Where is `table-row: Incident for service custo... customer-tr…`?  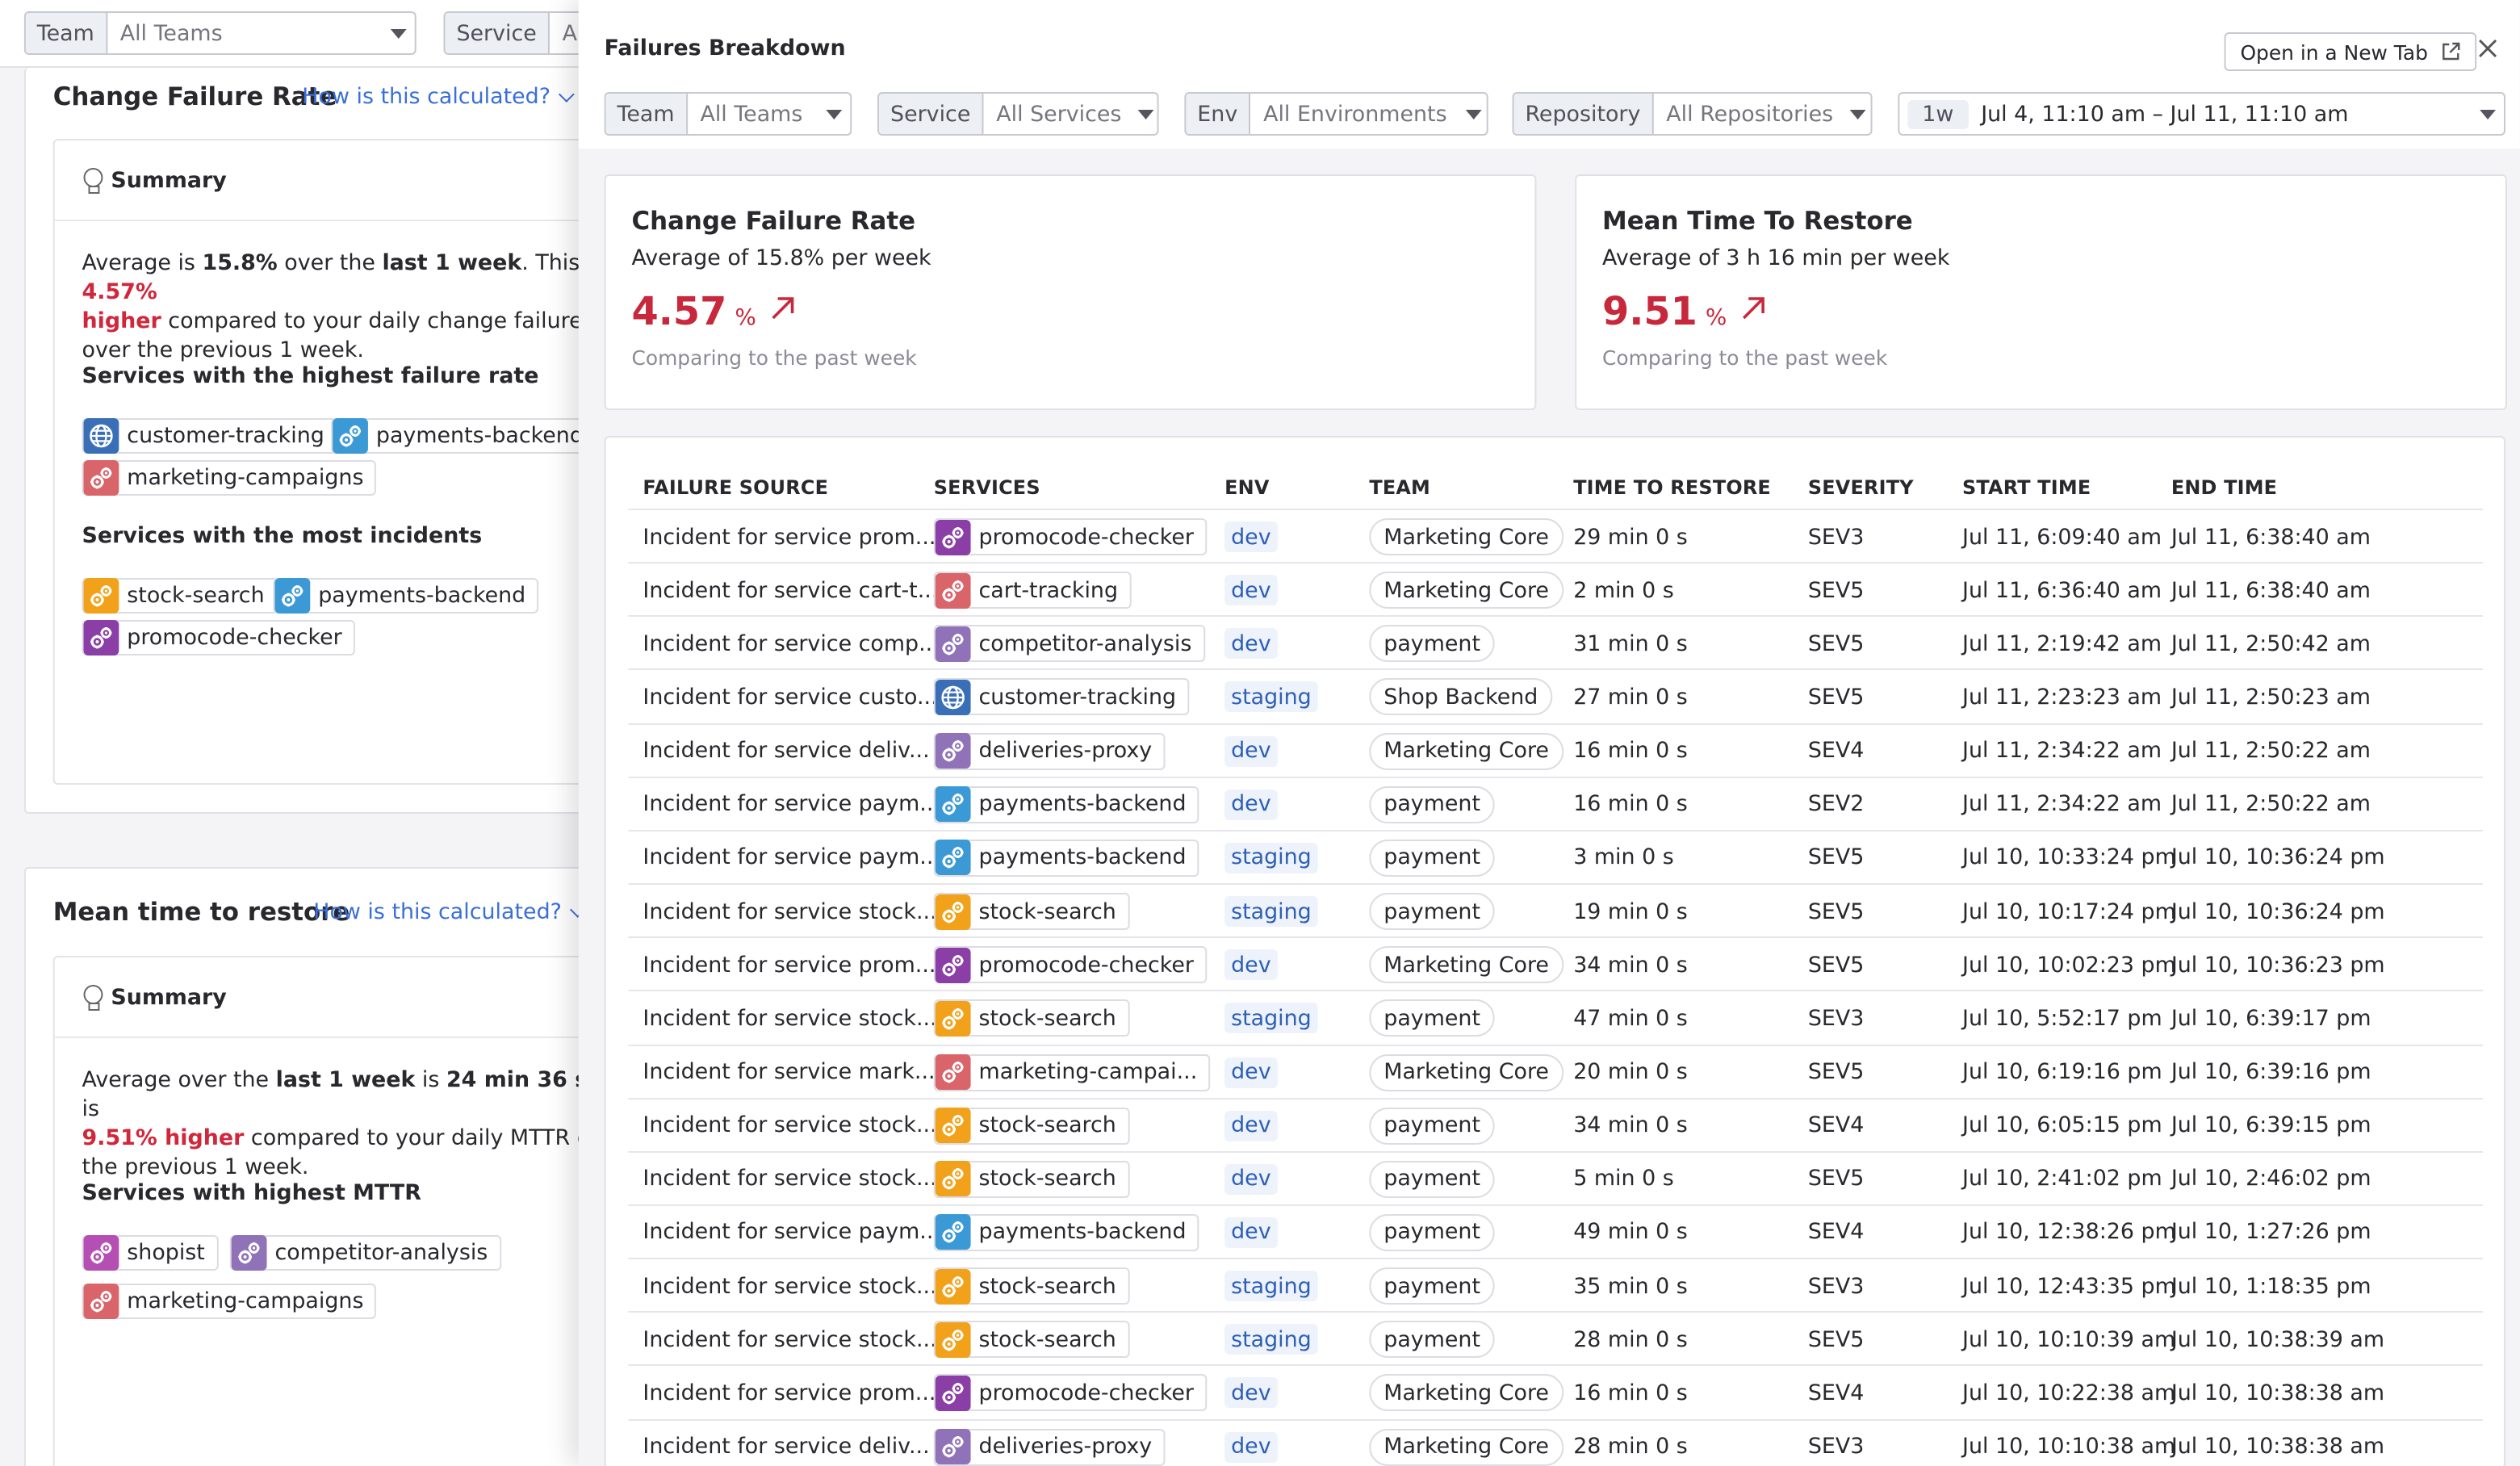 table-row: Incident for service custo... customer-tr… is located at coordinates (1556, 695).